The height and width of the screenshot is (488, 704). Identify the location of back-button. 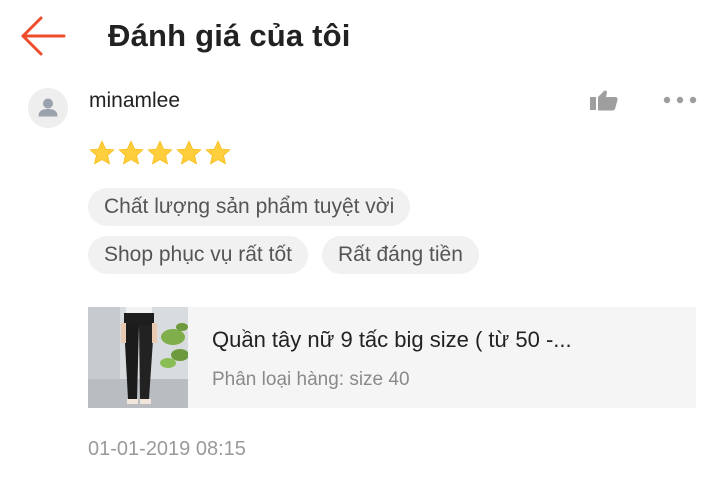
(42, 36).